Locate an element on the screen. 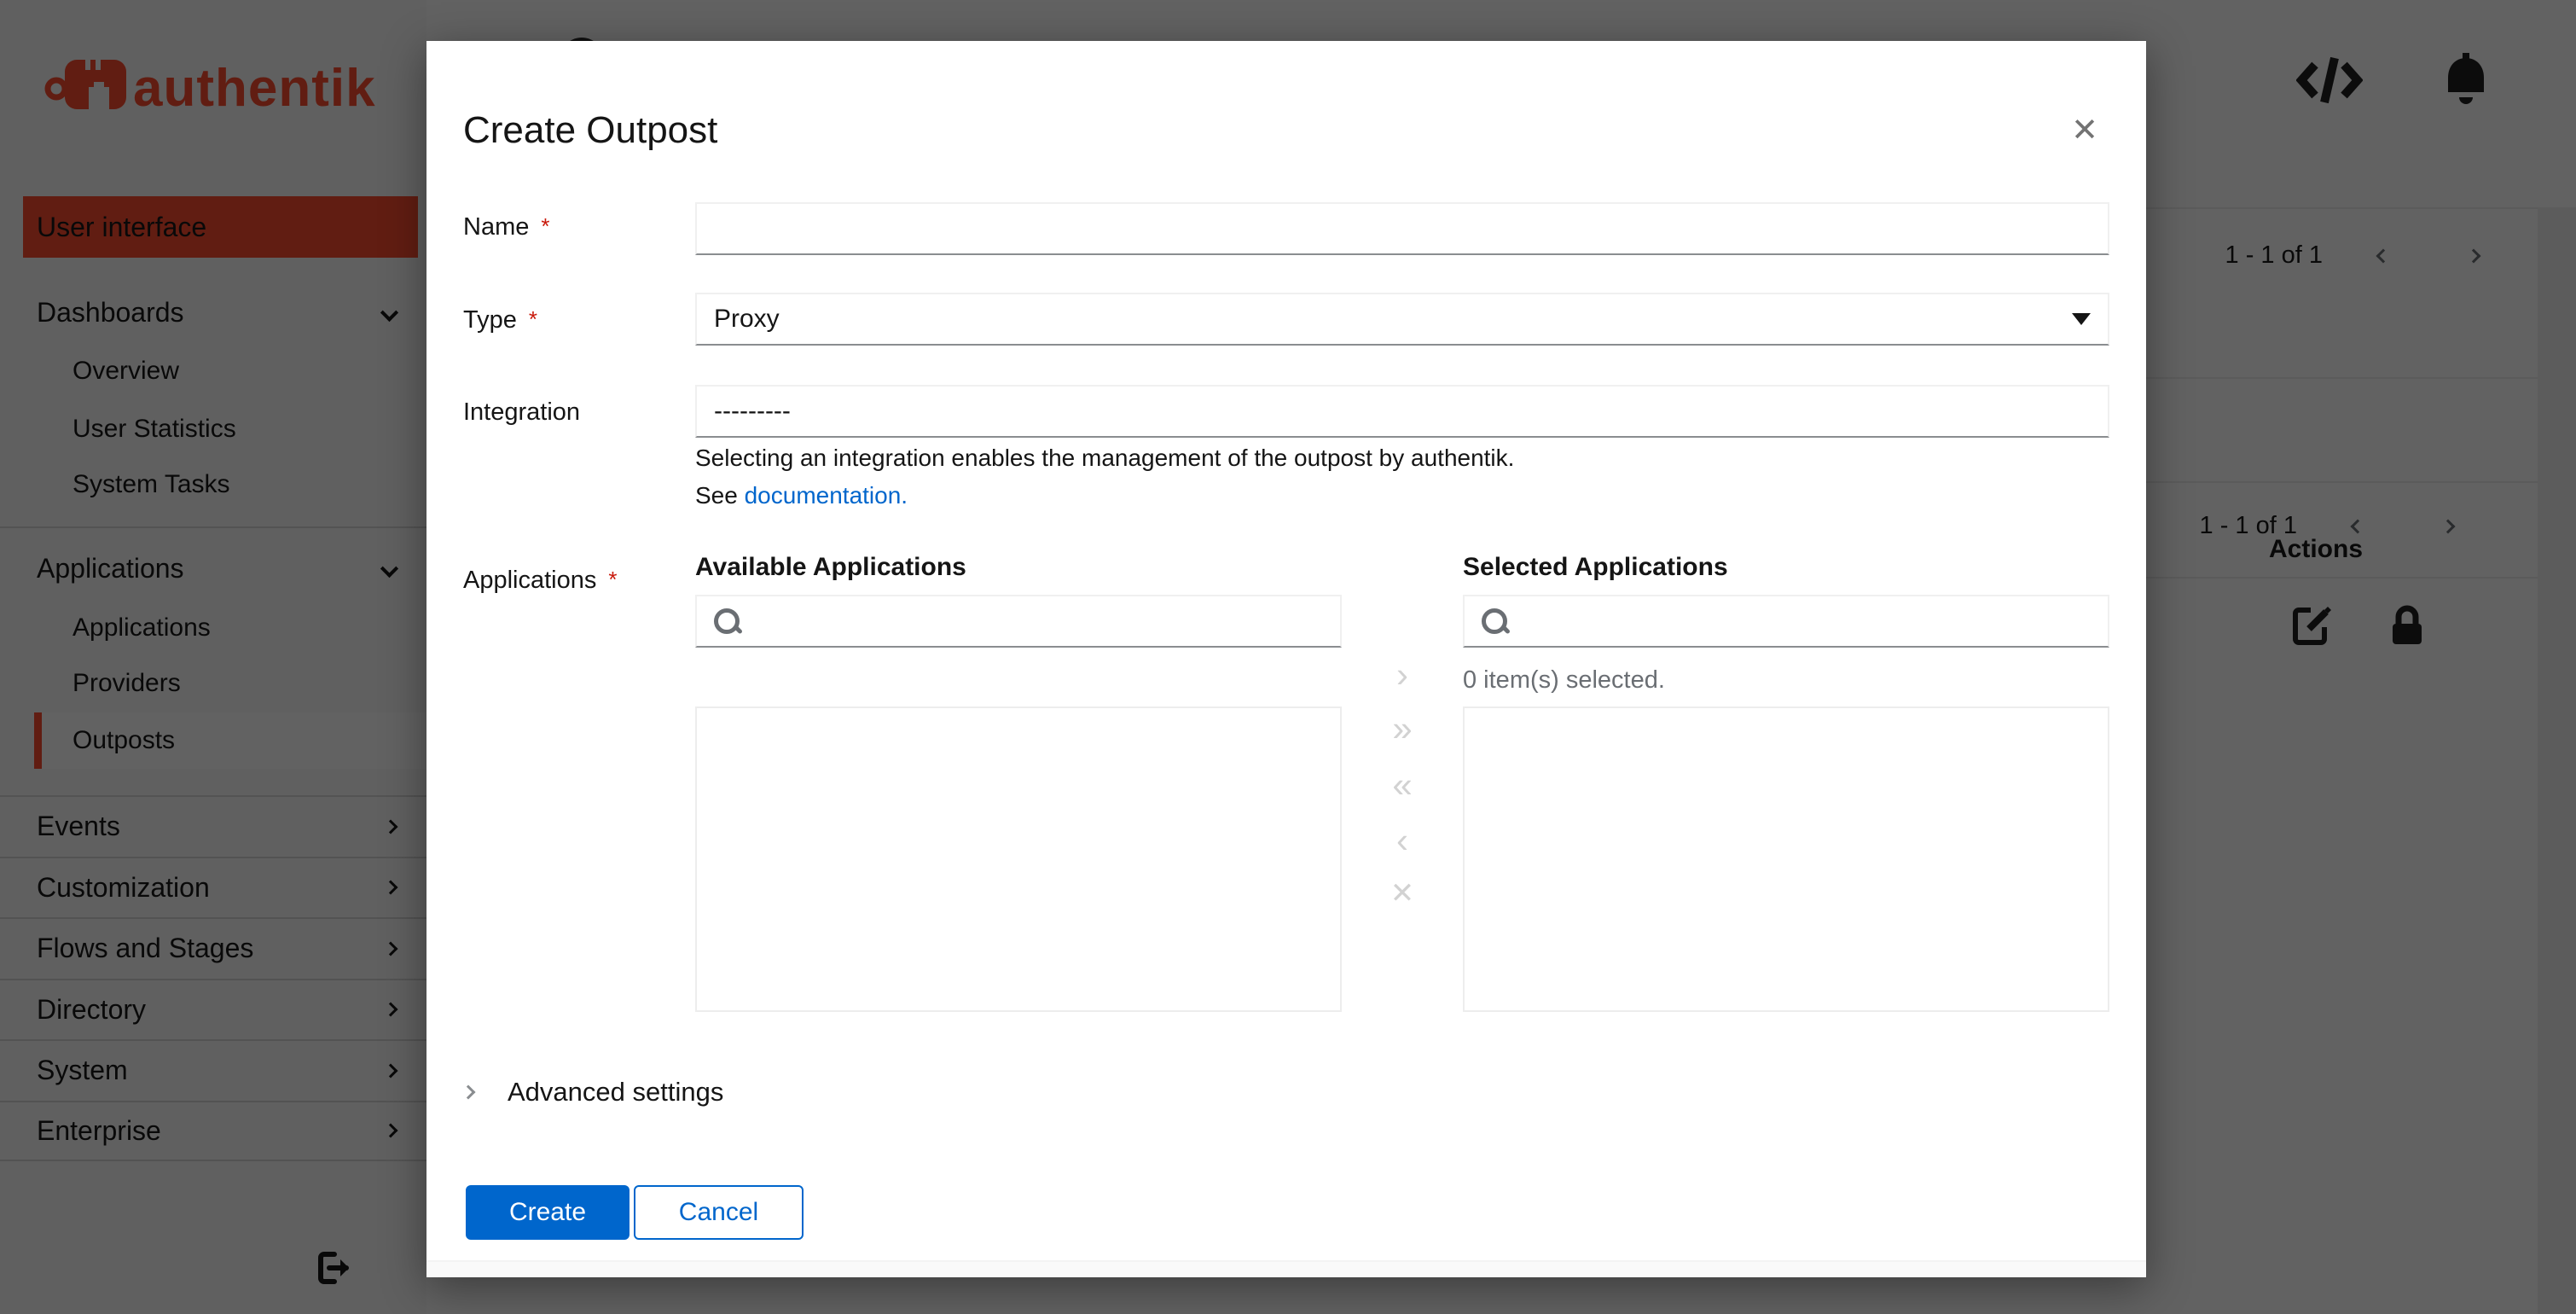 The height and width of the screenshot is (1314, 2576). create-button: Create is located at coordinates (547, 1212).